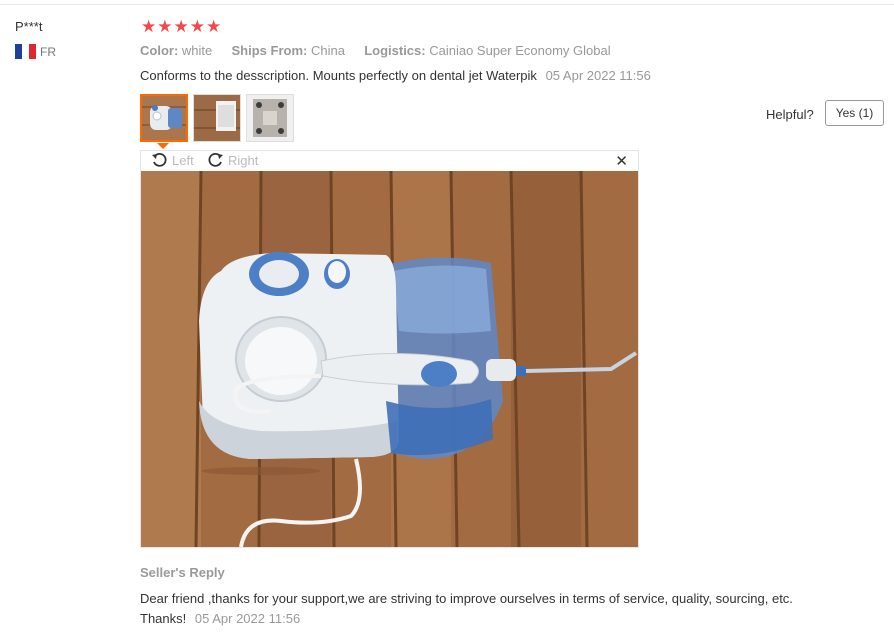  Describe the element at coordinates (447, 2) in the screenshot. I see `top-divider` at that location.